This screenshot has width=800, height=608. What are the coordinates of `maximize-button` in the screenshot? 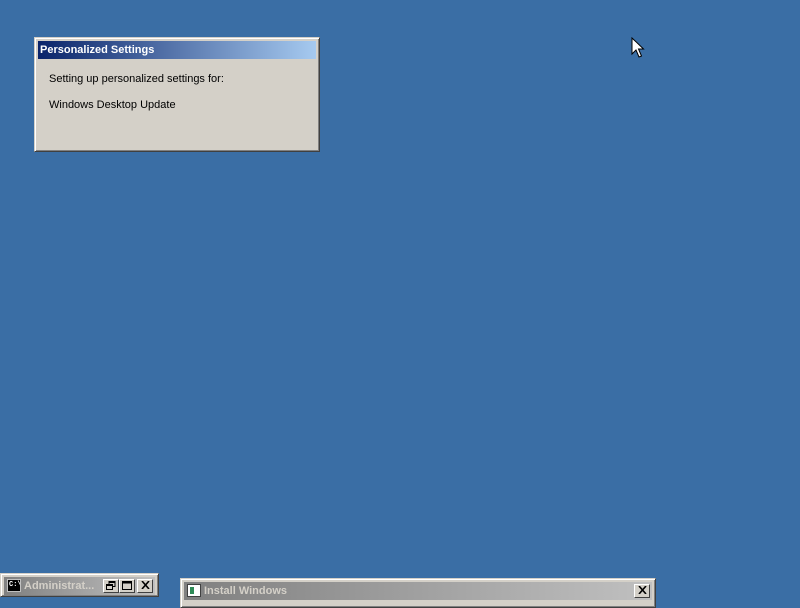 It's located at (127, 586).